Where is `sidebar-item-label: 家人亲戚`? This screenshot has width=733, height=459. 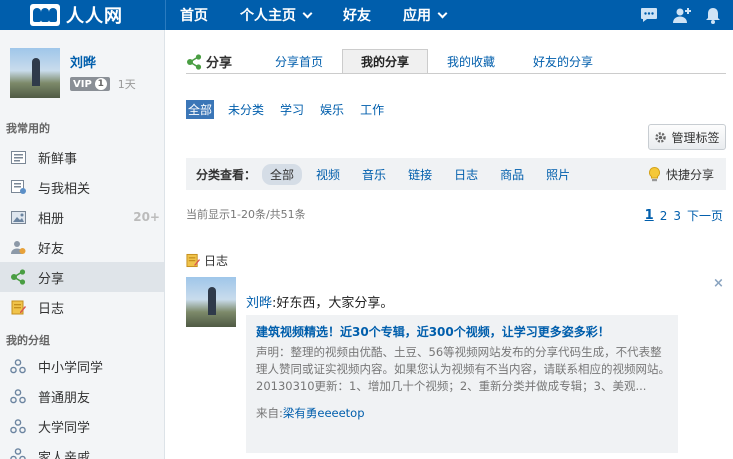 sidebar-item-label: 家人亲戚 is located at coordinates (64, 455).